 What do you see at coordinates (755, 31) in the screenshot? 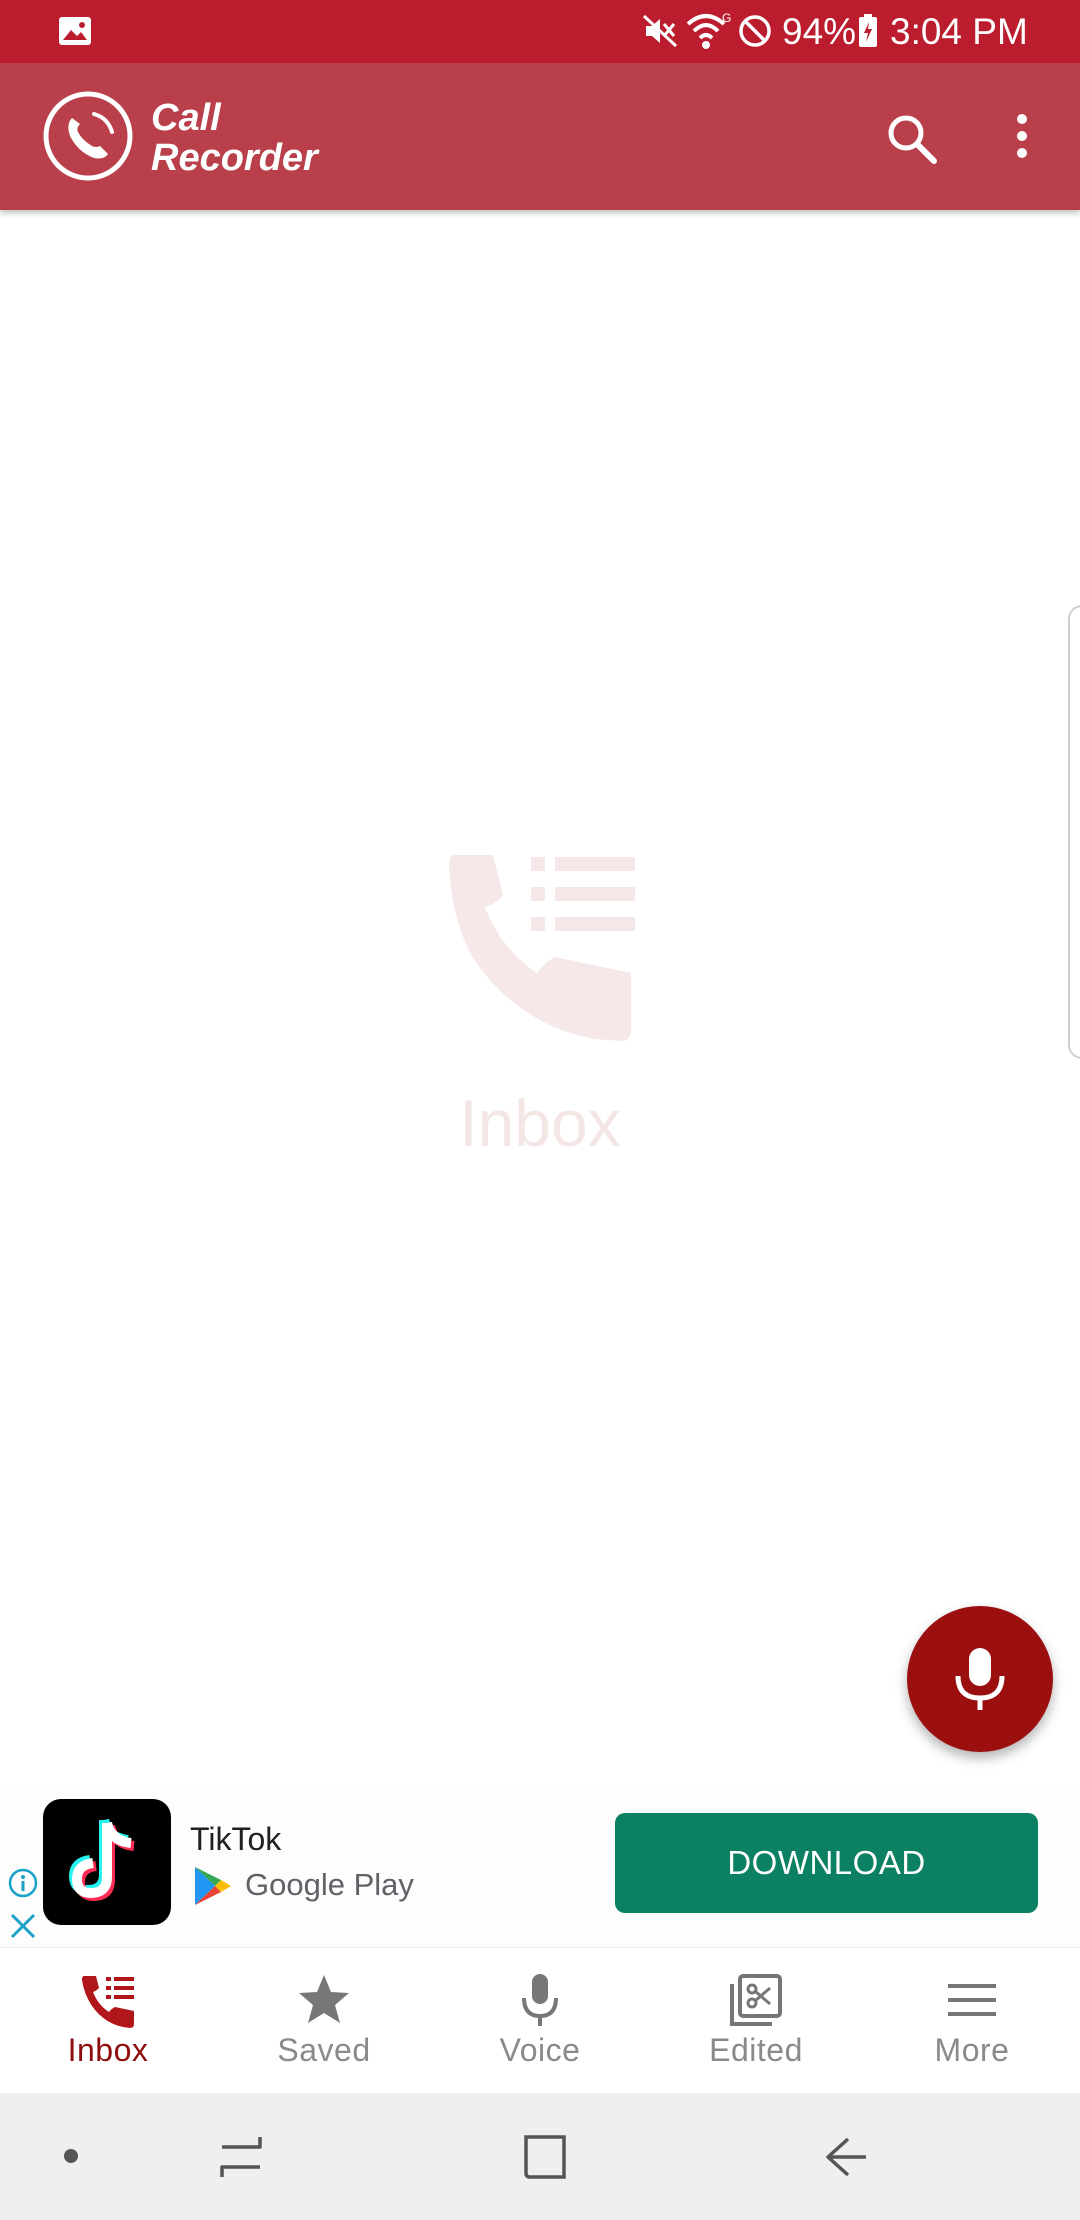
I see `do-not-disturb-icon` at bounding box center [755, 31].